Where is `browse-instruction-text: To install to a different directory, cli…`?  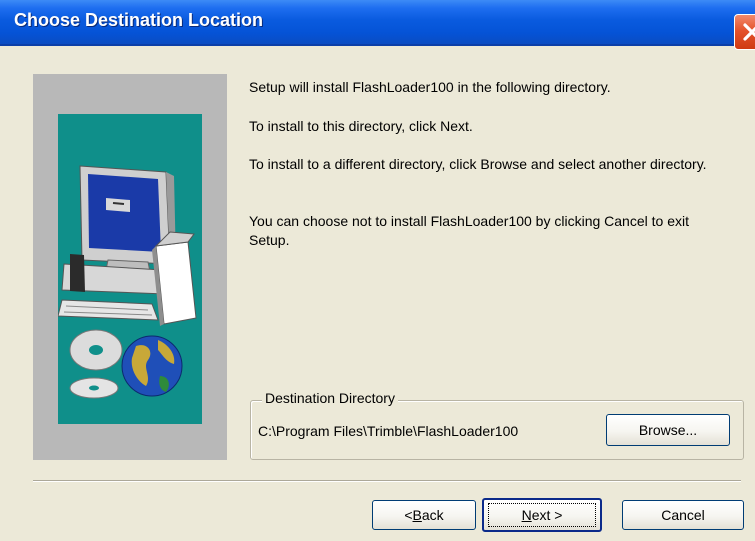 browse-instruction-text: To install to a different directory, cli… is located at coordinates (478, 164).